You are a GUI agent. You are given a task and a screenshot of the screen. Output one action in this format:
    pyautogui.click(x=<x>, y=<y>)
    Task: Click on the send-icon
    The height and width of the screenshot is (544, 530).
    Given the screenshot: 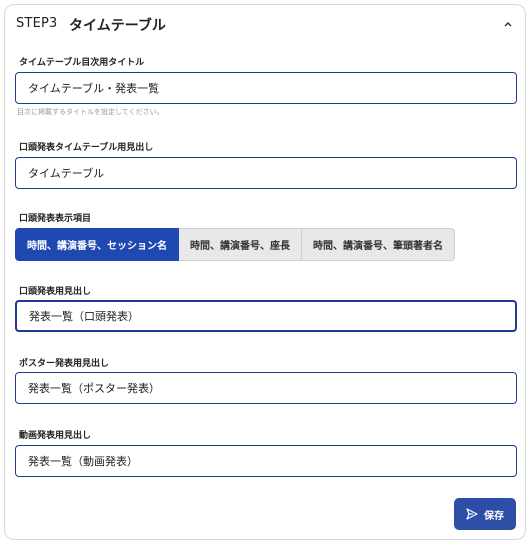 What is the action you would take?
    pyautogui.click(x=472, y=514)
    